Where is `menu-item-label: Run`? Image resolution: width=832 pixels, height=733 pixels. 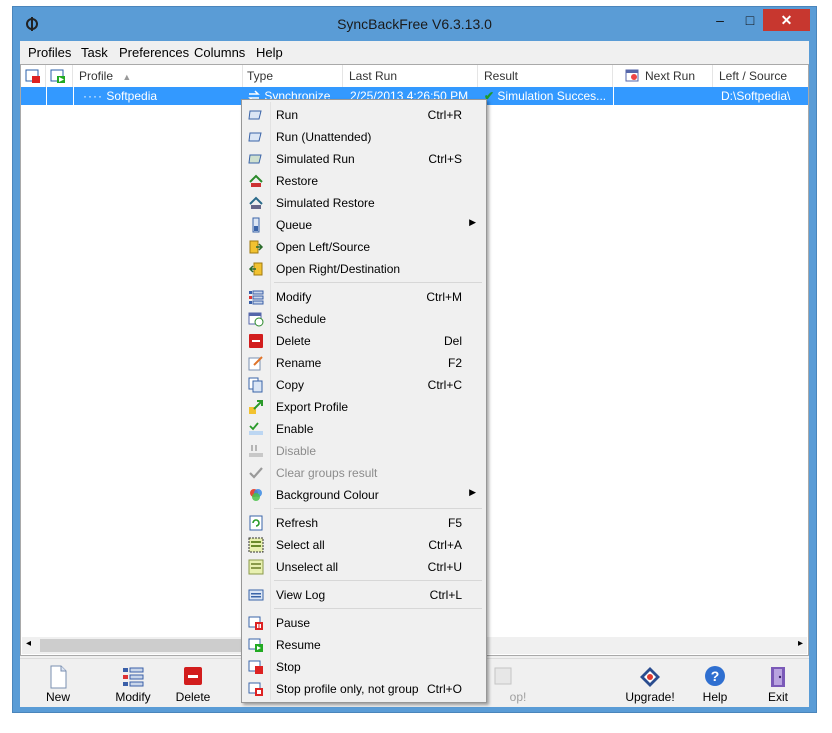
menu-item-label: Run is located at coordinates (287, 115).